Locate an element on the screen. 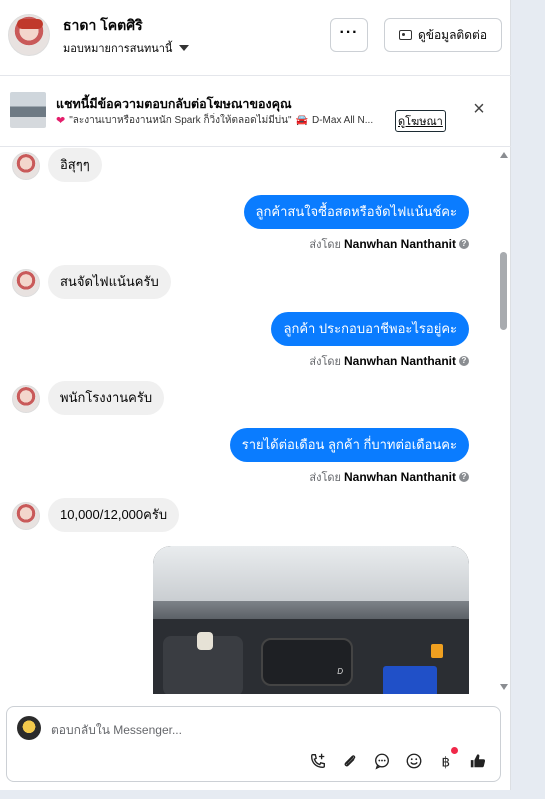 This screenshot has width=545, height=799. window-edge is located at coordinates (528, 399).